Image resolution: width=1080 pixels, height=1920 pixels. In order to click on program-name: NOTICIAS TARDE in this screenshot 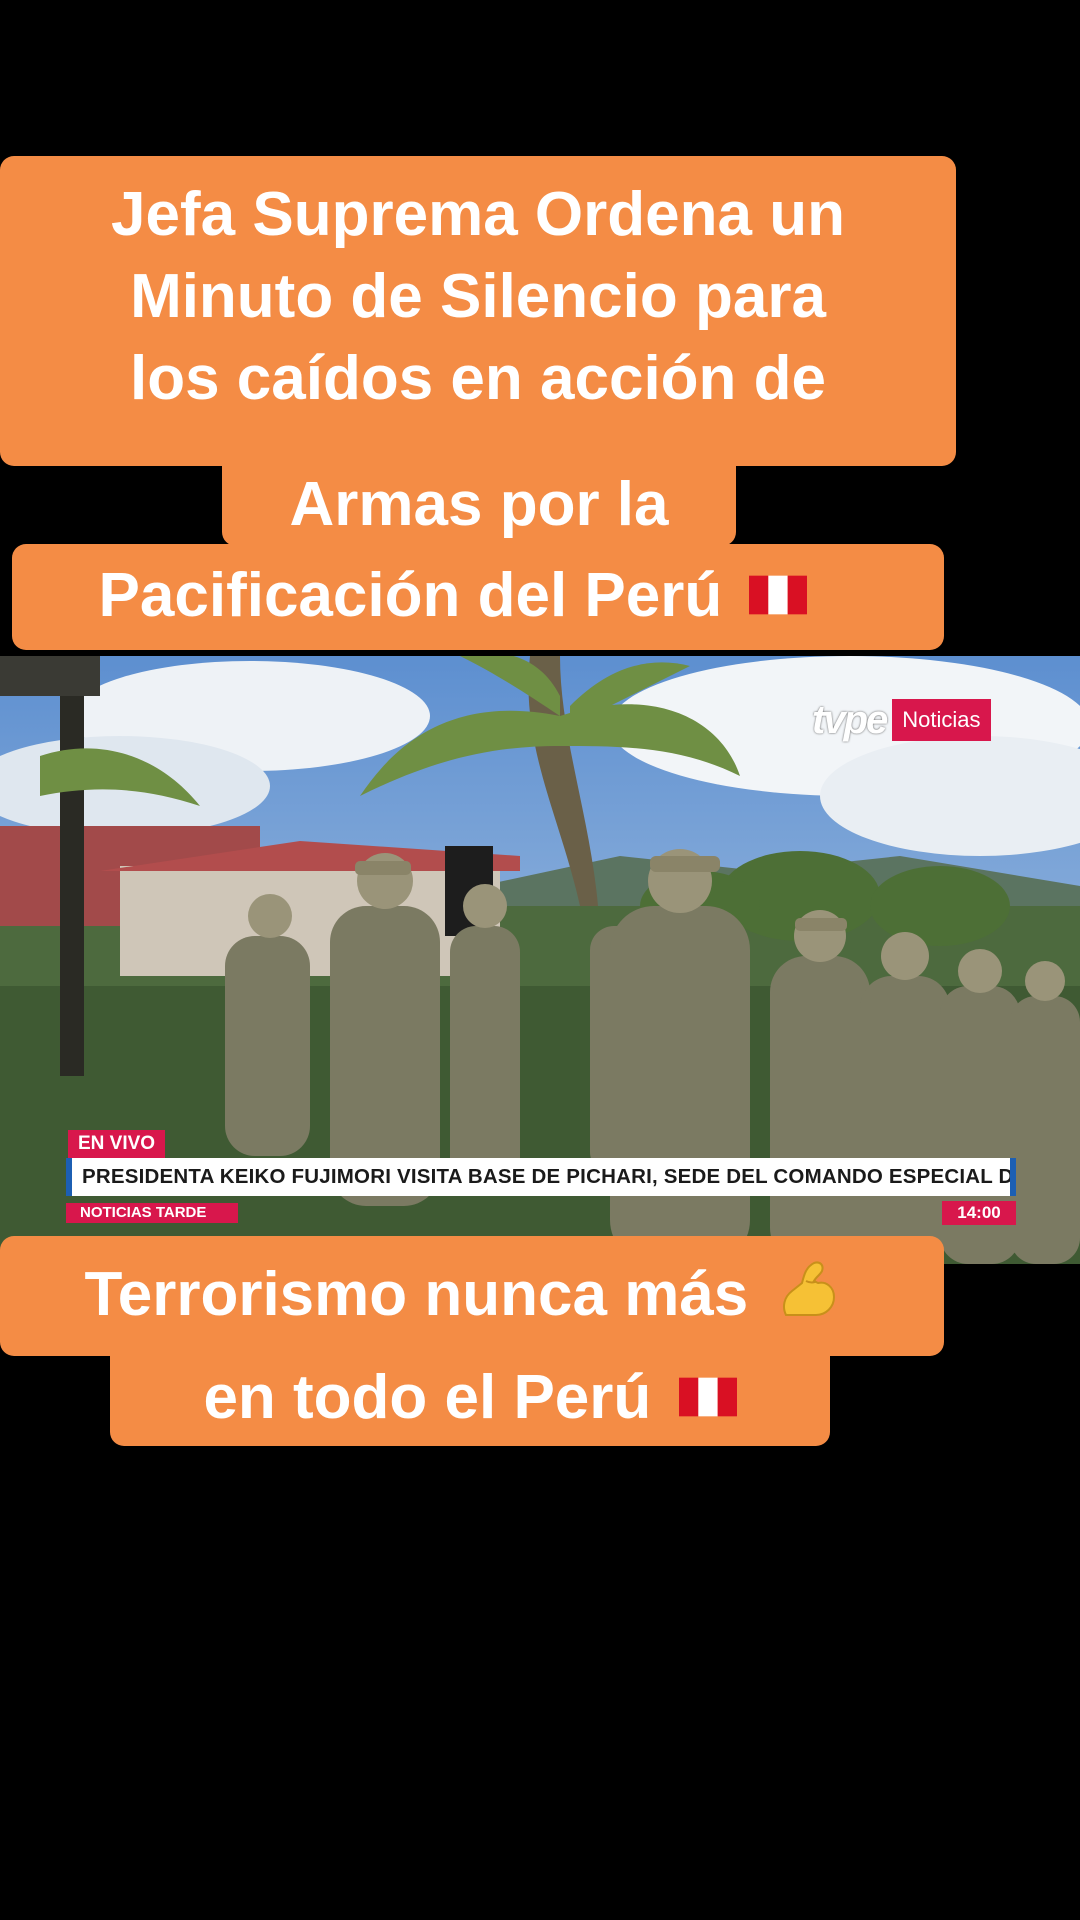, I will do `click(152, 1213)`.